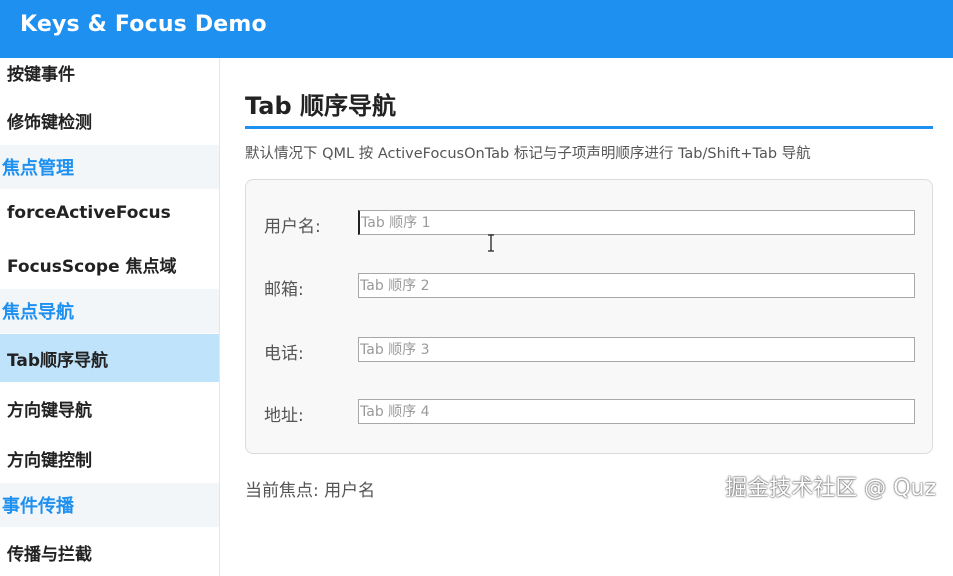 The width and height of the screenshot is (953, 576). I want to click on sidebar-item-arrow-key-control: 方向键控制, so click(109, 458).